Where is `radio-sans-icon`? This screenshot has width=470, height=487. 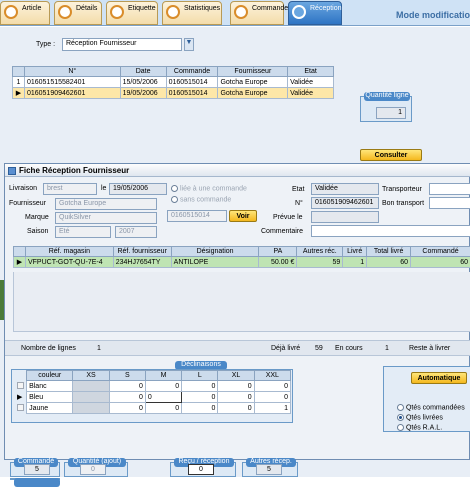
radio-sans-icon is located at coordinates (174, 199).